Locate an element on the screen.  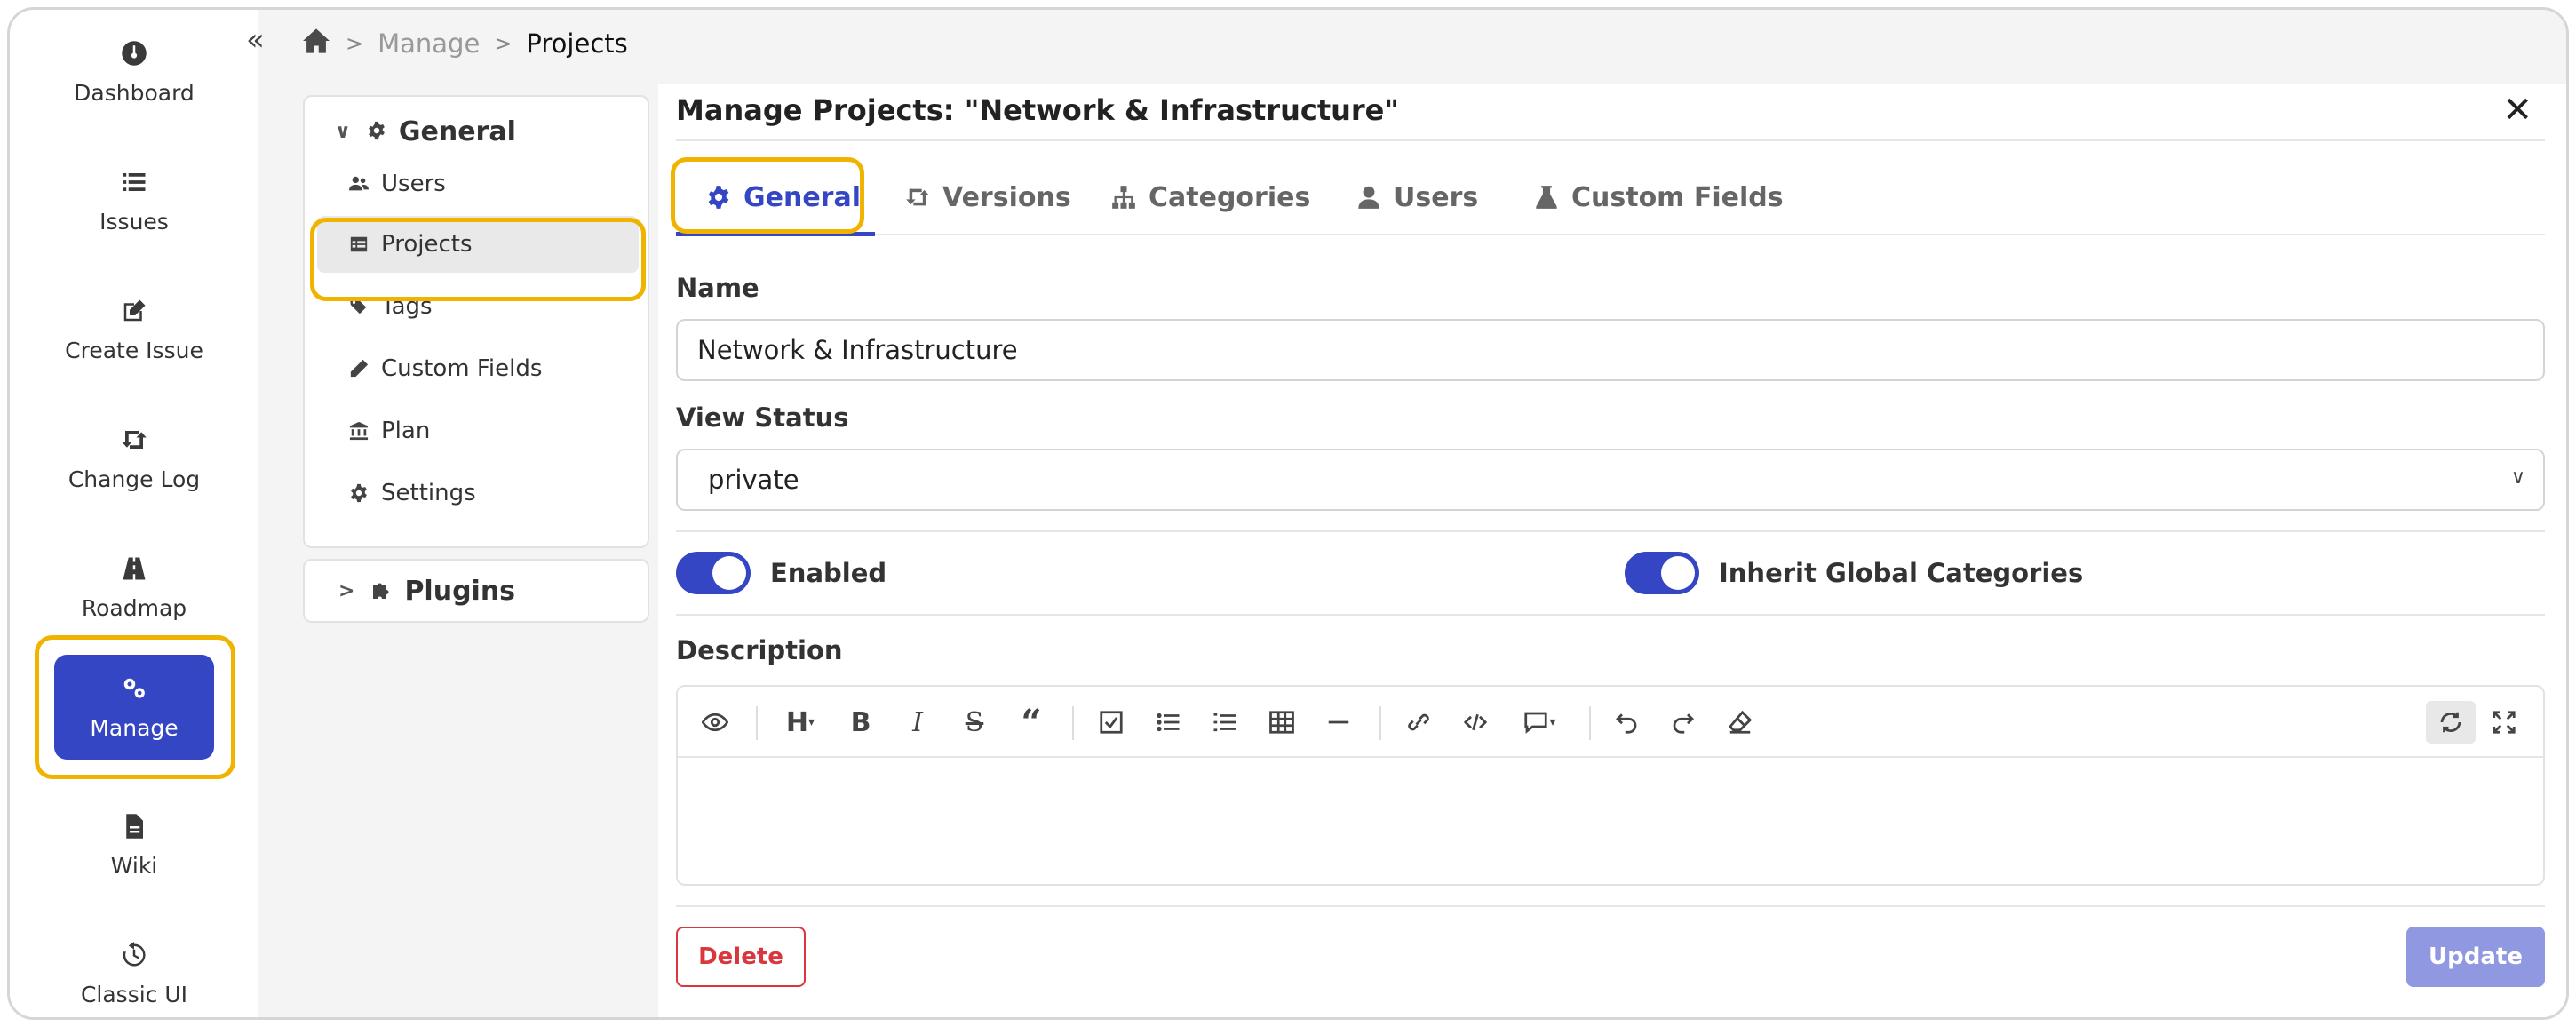
enabled-toggle-row: Enabled is located at coordinates (781, 573).